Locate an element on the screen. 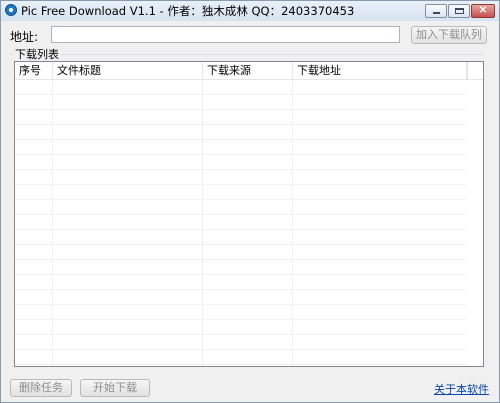 Image resolution: width=500 pixels, height=403 pixels. close-button is located at coordinates (483, 11).